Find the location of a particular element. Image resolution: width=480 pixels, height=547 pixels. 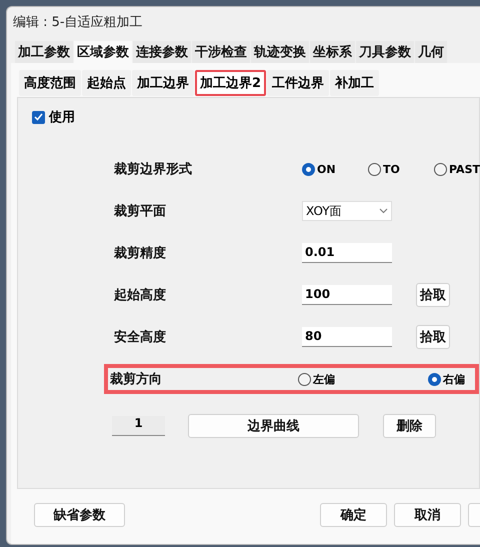

subtab: 高度范围 is located at coordinates (50, 83).